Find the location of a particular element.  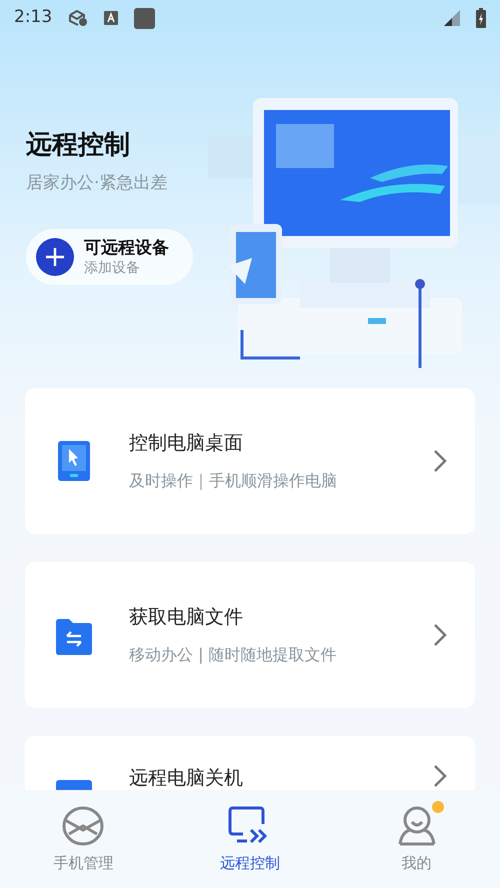

feature-title: 获取电脑文件 is located at coordinates (186, 617).